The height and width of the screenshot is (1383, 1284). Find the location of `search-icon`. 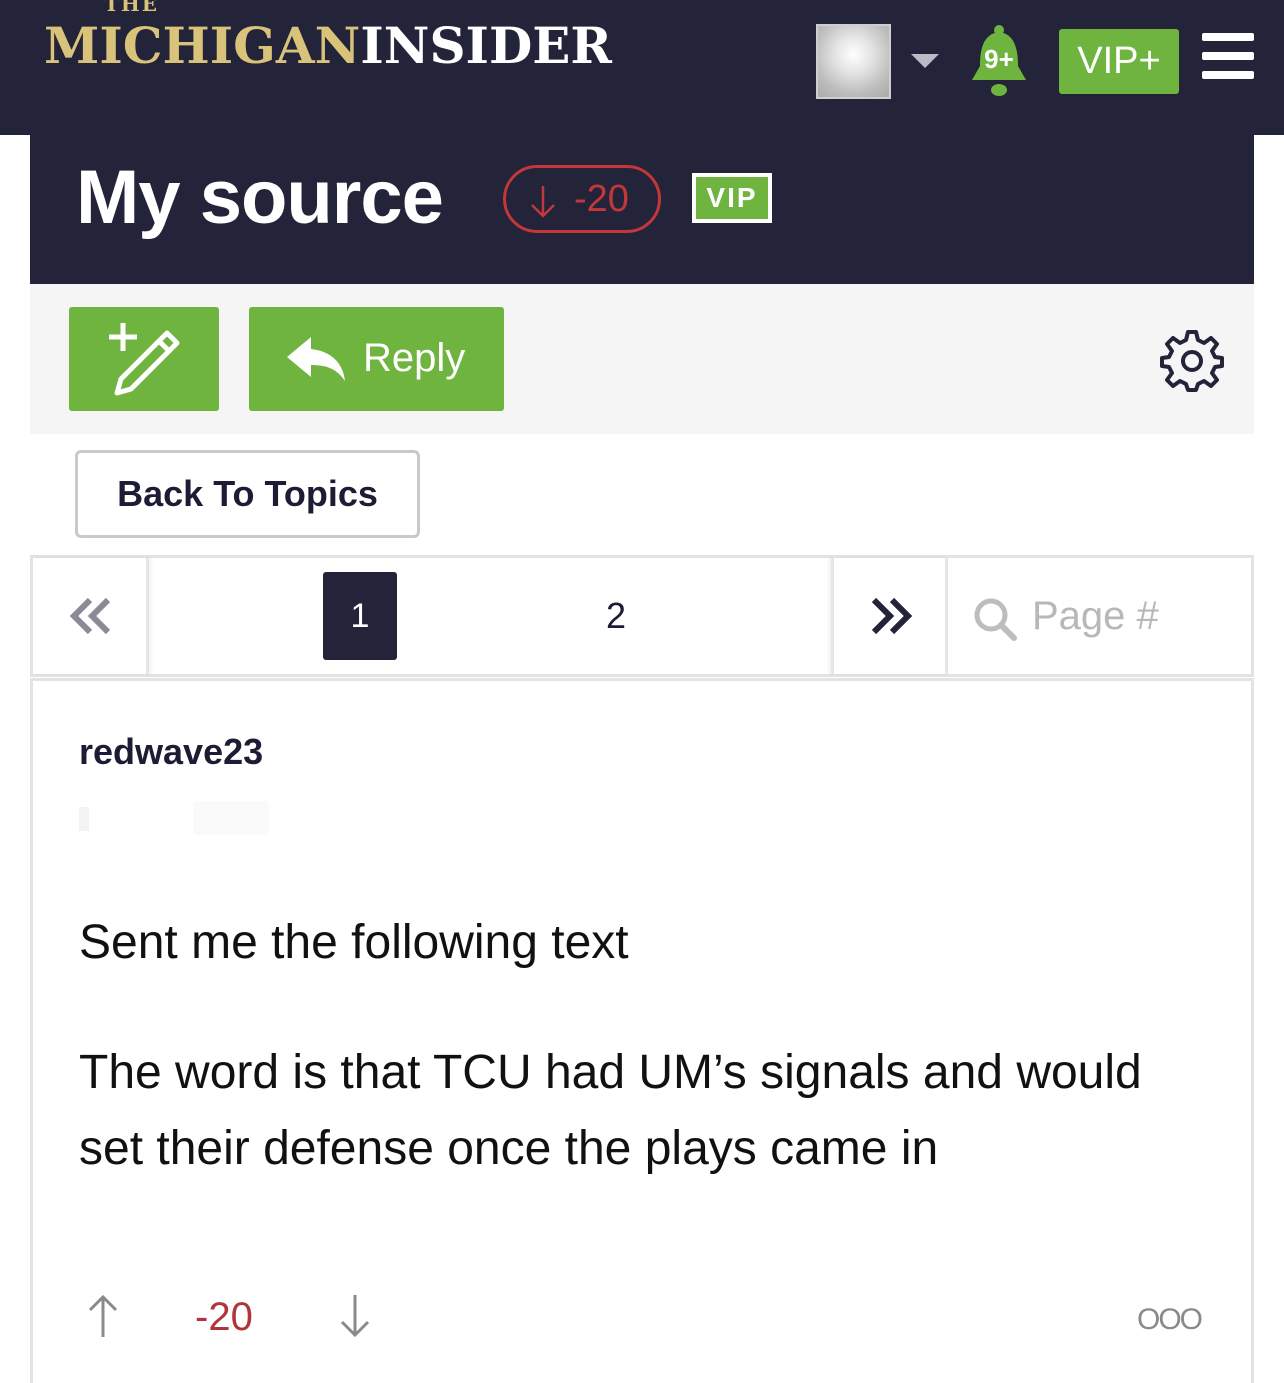

search-icon is located at coordinates (995, 619).